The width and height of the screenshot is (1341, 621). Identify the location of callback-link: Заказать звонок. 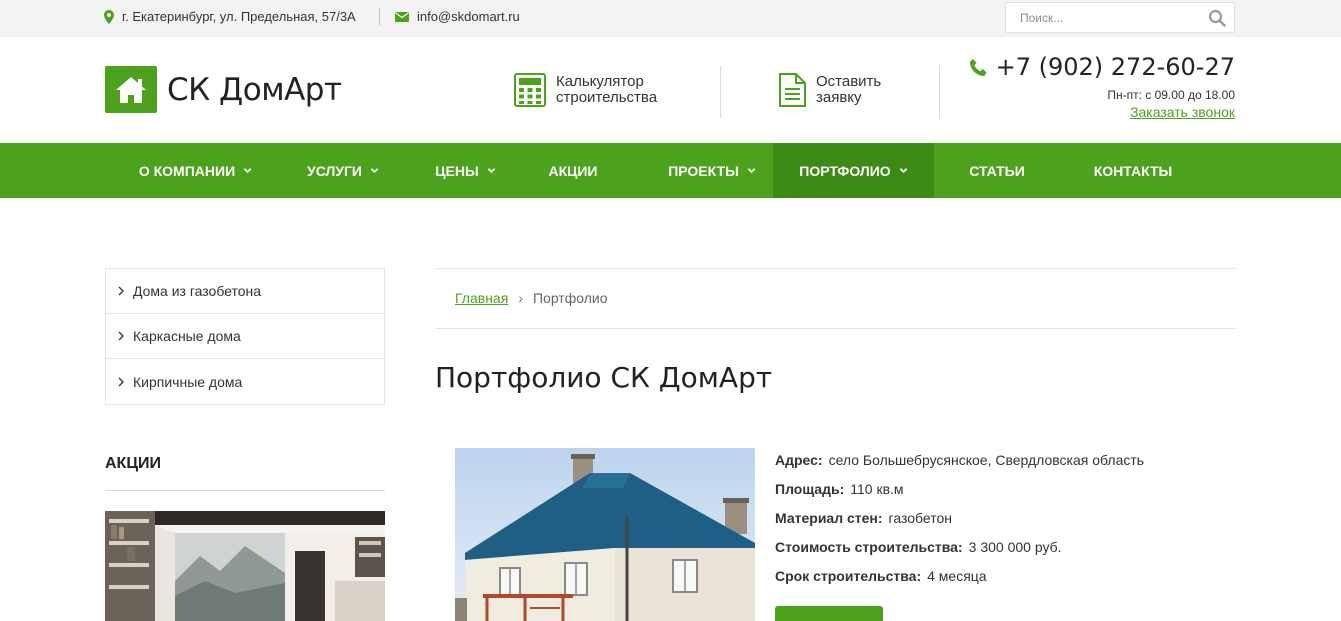
(1182, 112).